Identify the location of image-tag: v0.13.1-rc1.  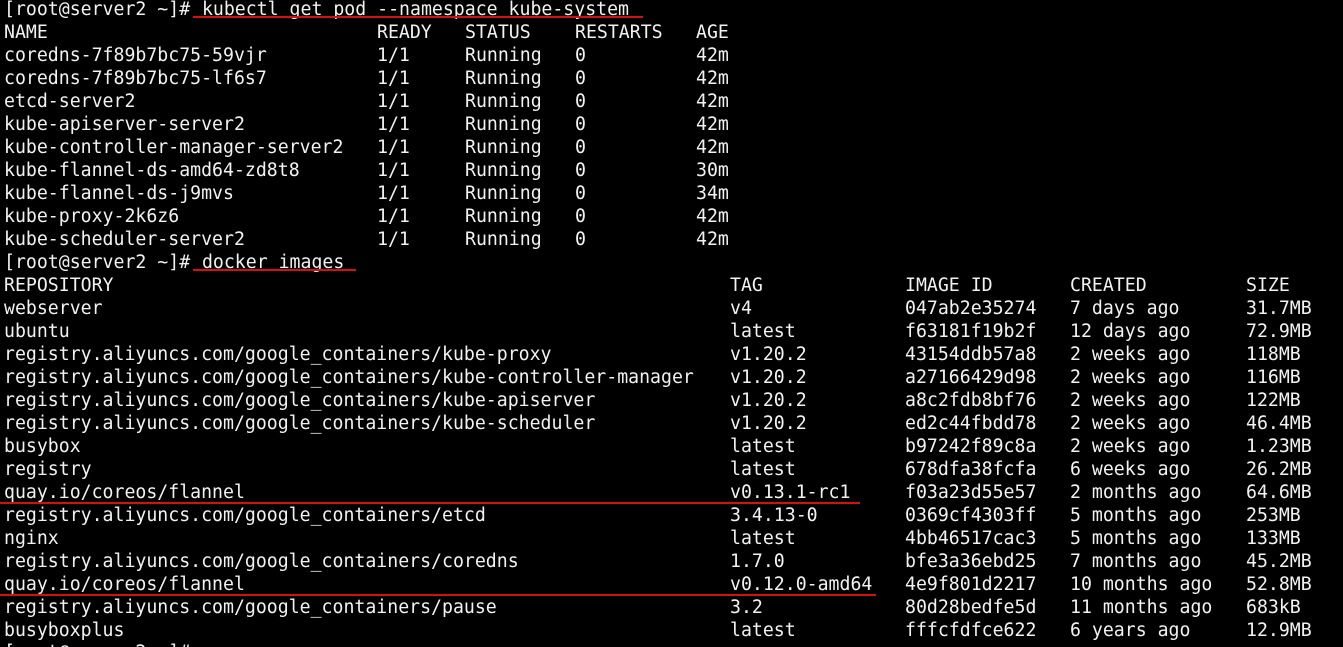
(790, 492).